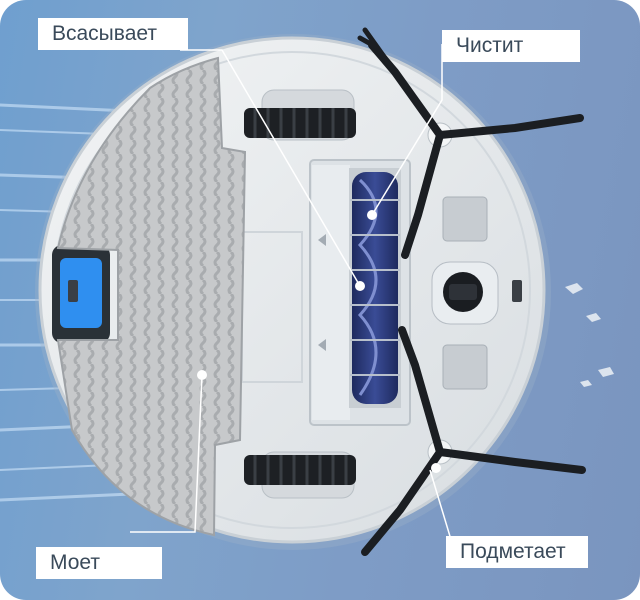 Image resolution: width=640 pixels, height=600 pixels. Describe the element at coordinates (99, 563) in the screenshot. I see `mopping-label: Моет` at that location.